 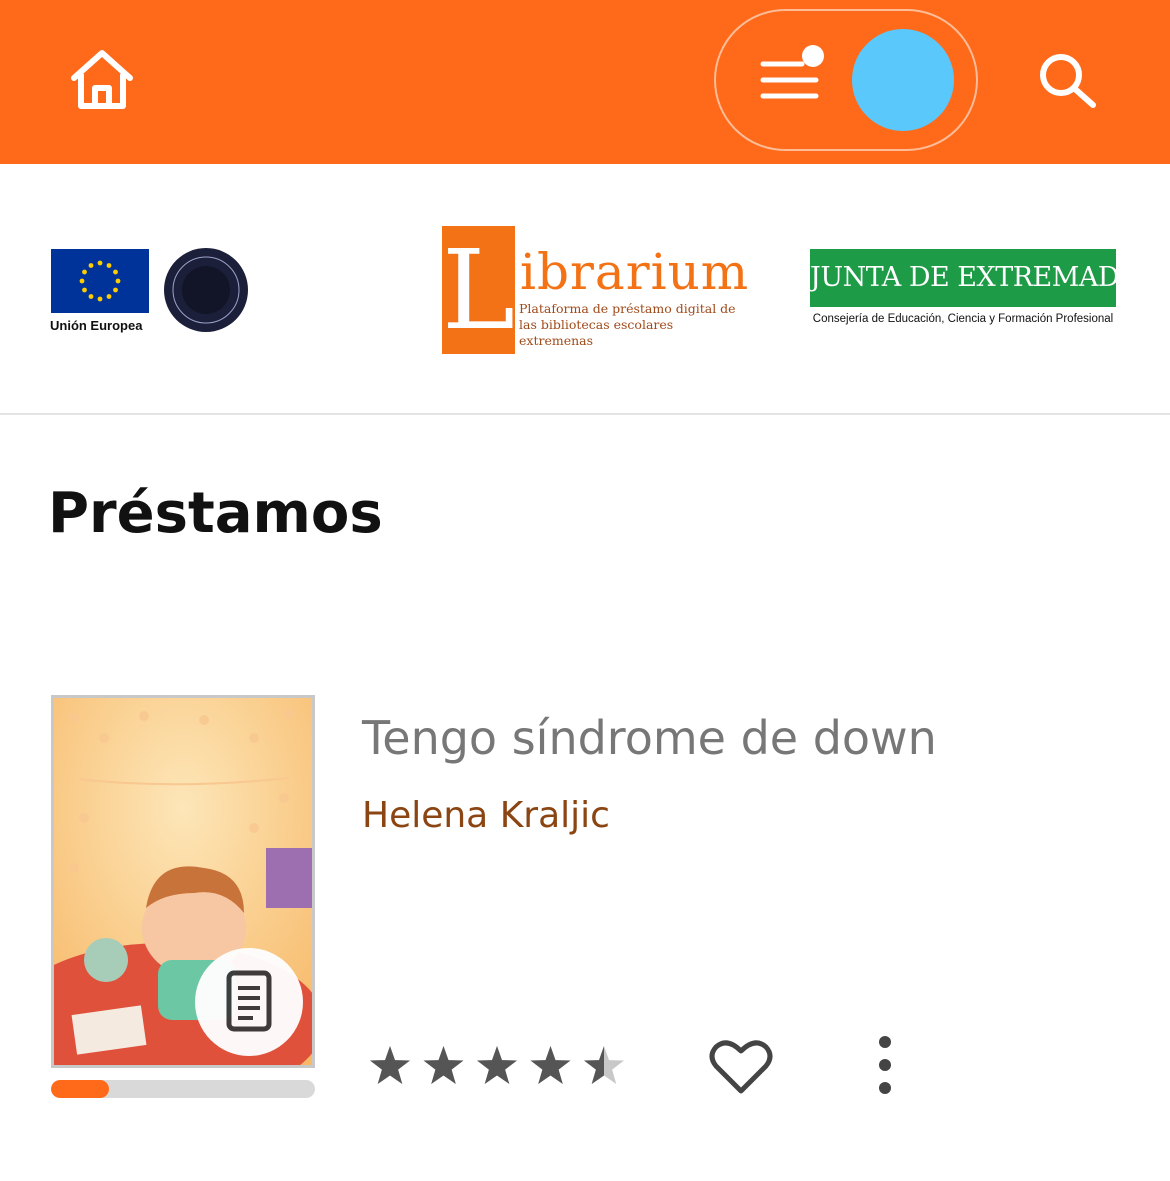 What do you see at coordinates (183, 1089) in the screenshot?
I see `reading-progress` at bounding box center [183, 1089].